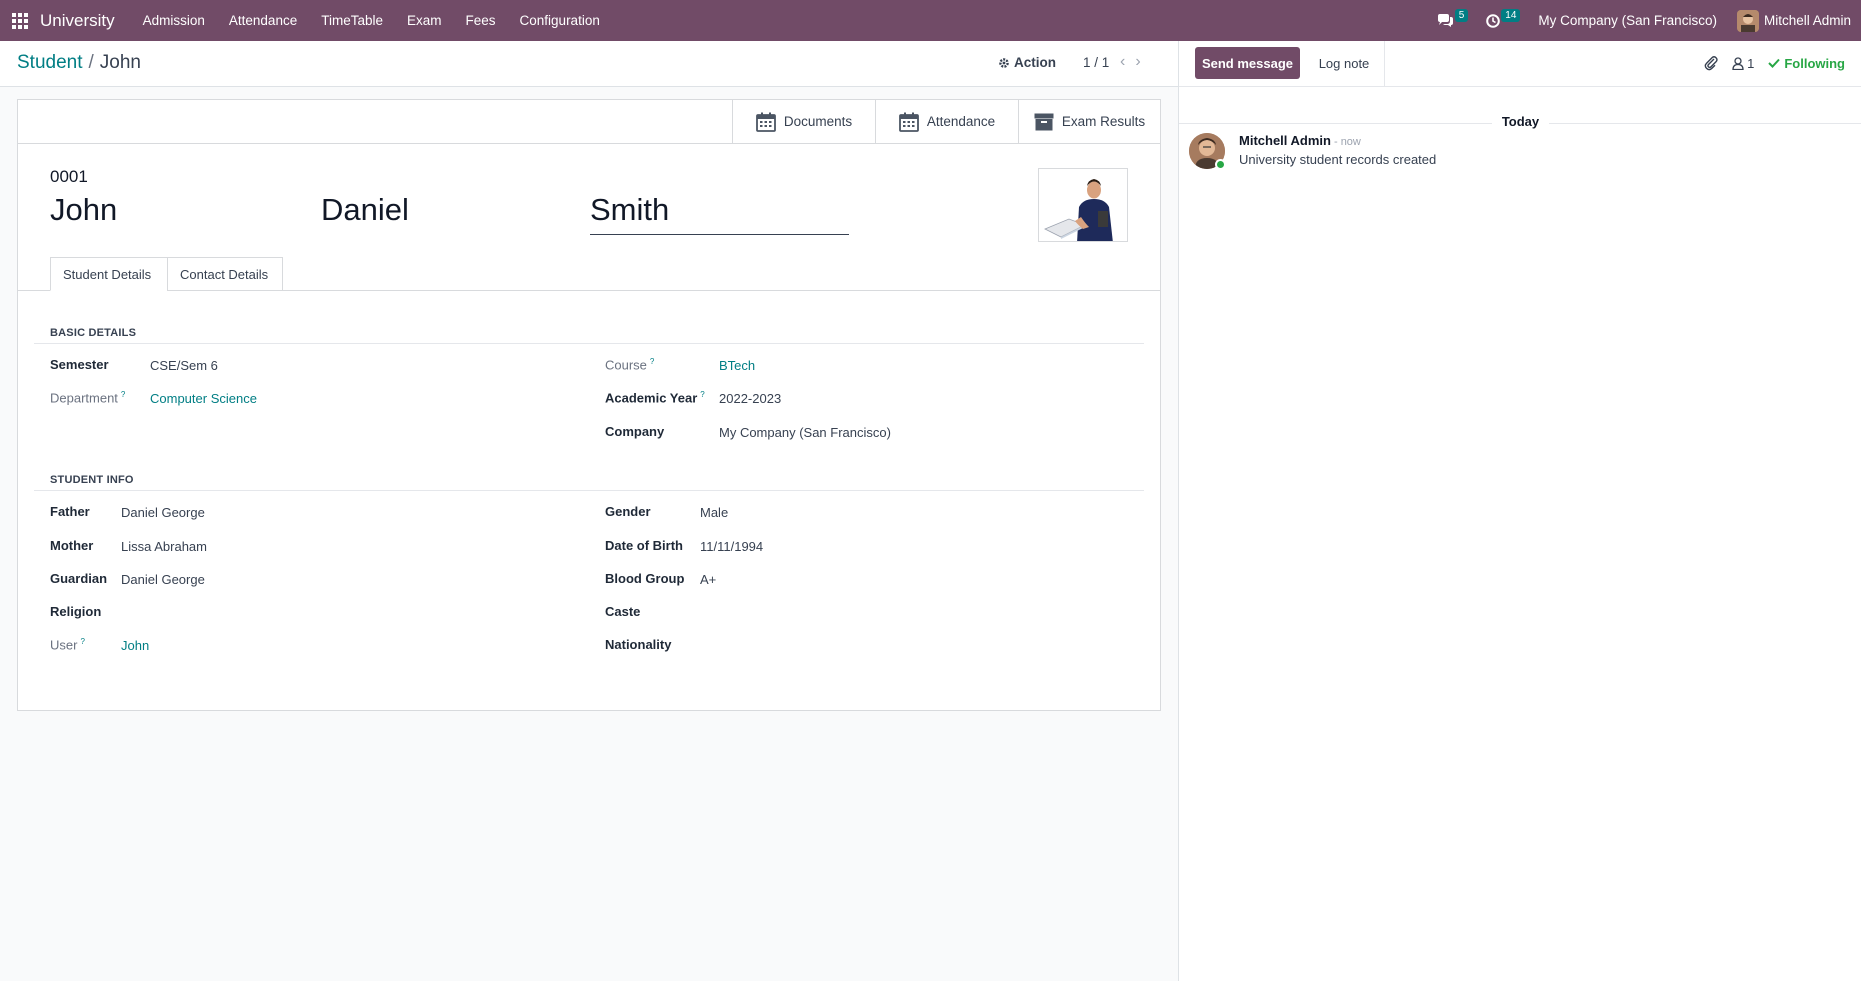  What do you see at coordinates (635, 431) in the screenshot?
I see `company-label: Company` at bounding box center [635, 431].